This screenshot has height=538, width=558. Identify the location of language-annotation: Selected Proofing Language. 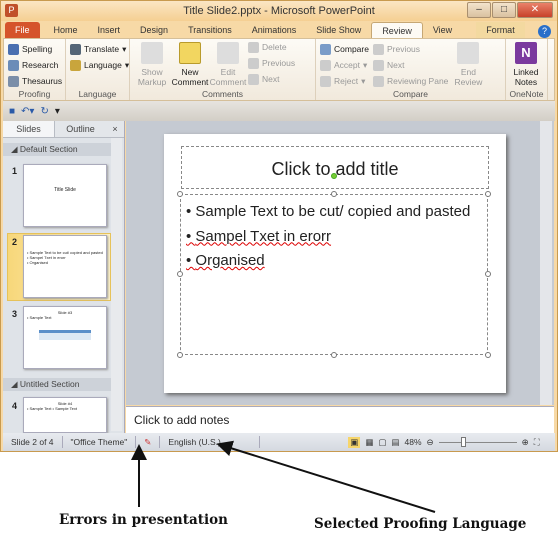
(420, 524).